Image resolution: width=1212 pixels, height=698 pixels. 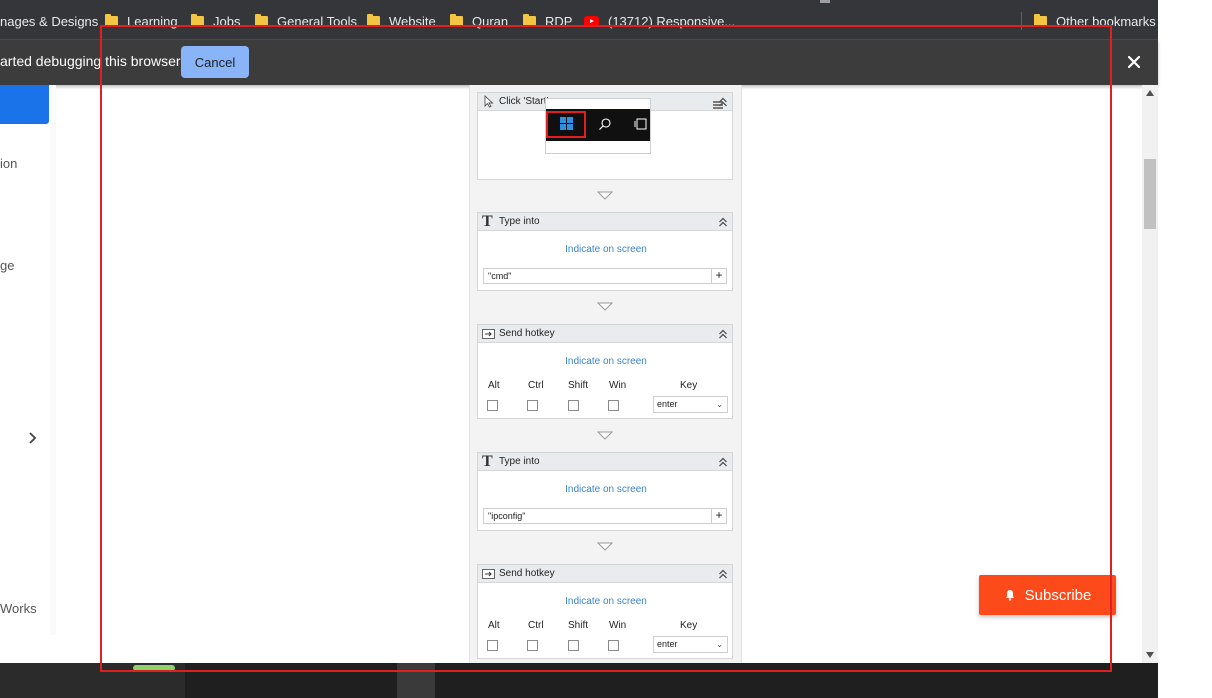 I want to click on cancel-button: Cancel, so click(x=215, y=62).